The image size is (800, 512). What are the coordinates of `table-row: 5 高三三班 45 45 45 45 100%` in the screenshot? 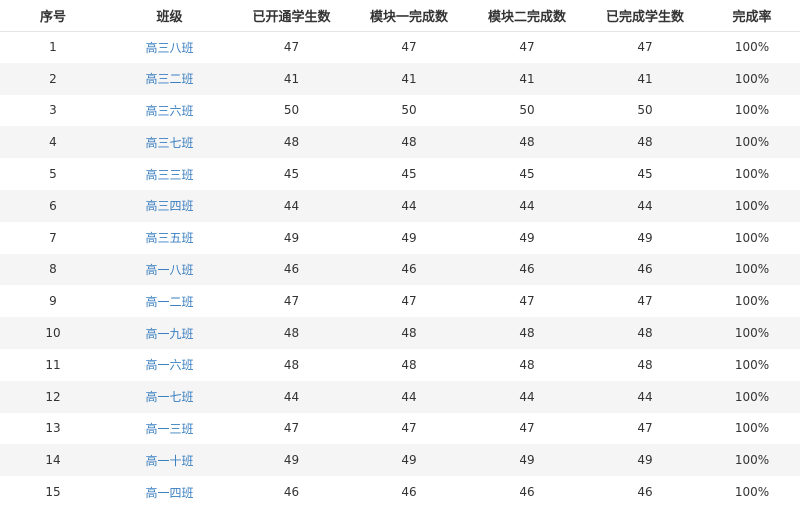 It's located at (400, 174).